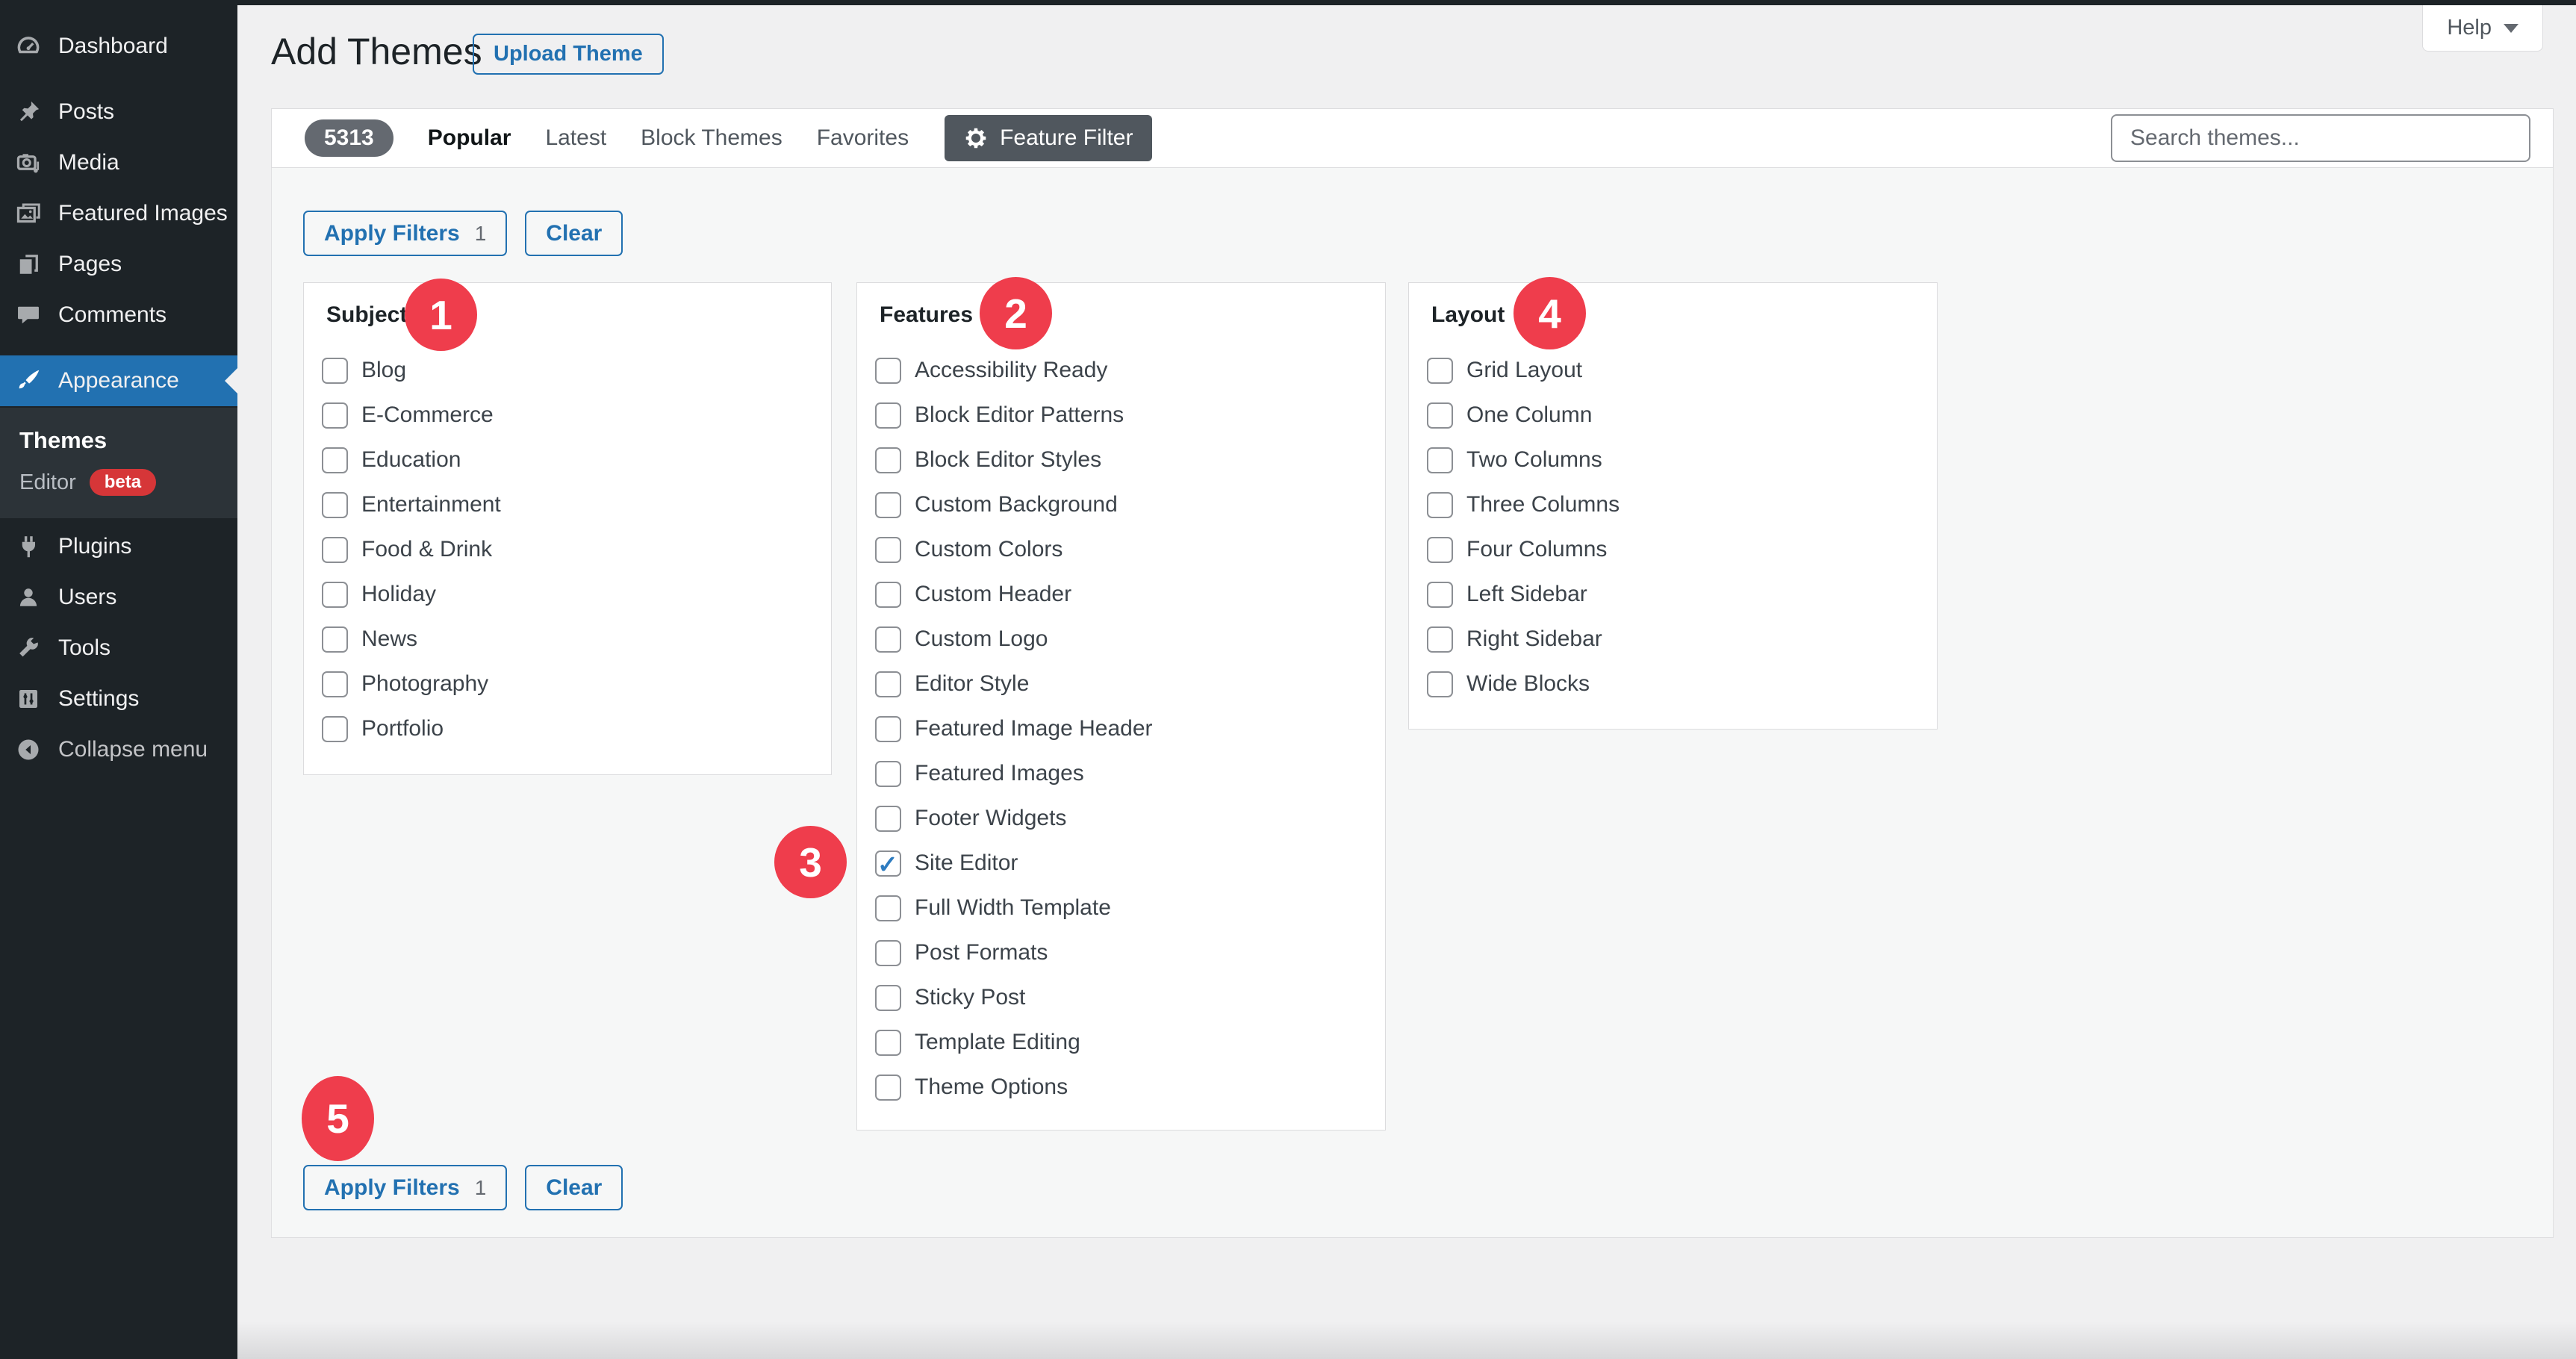  What do you see at coordinates (118, 597) in the screenshot?
I see `sidebar-item-users: Users` at bounding box center [118, 597].